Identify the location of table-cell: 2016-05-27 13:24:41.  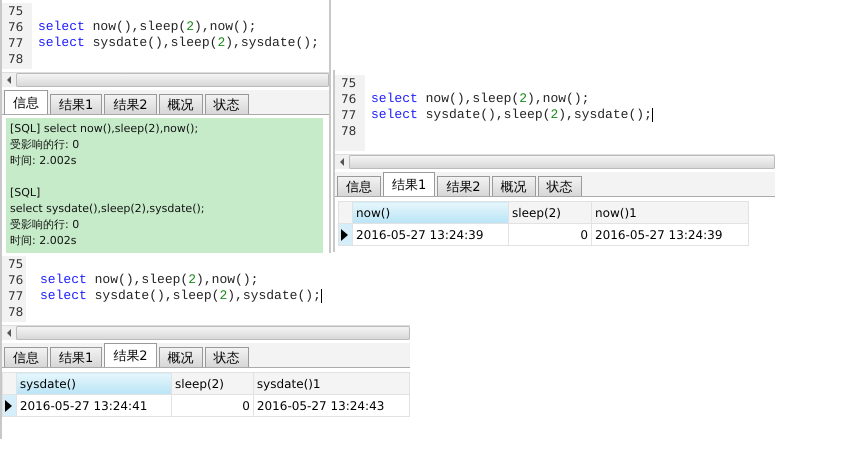
(94, 405).